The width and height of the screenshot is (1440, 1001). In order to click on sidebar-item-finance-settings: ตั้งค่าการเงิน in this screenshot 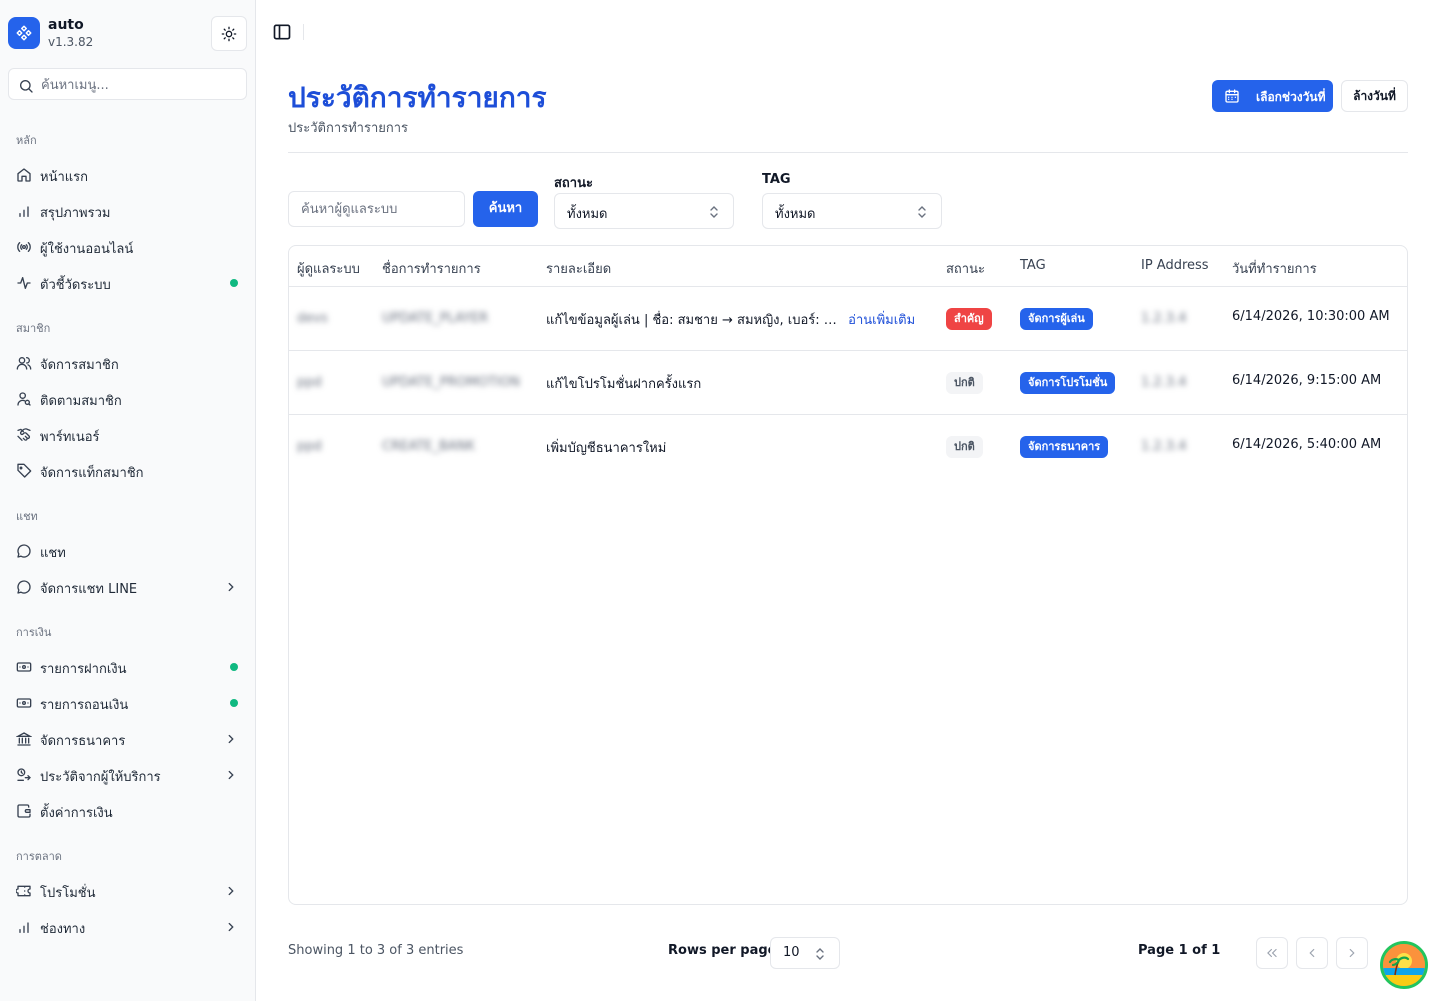, I will do `click(128, 811)`.